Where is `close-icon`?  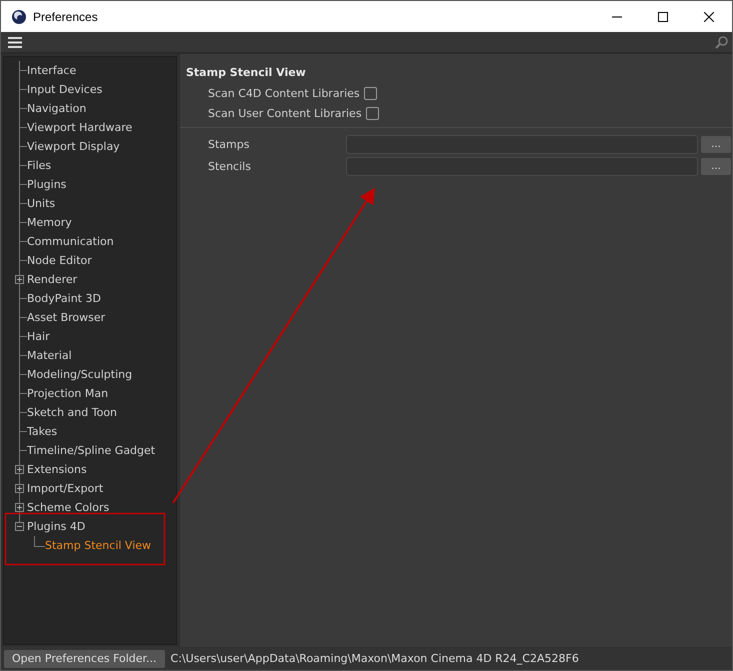
close-icon is located at coordinates (709, 17).